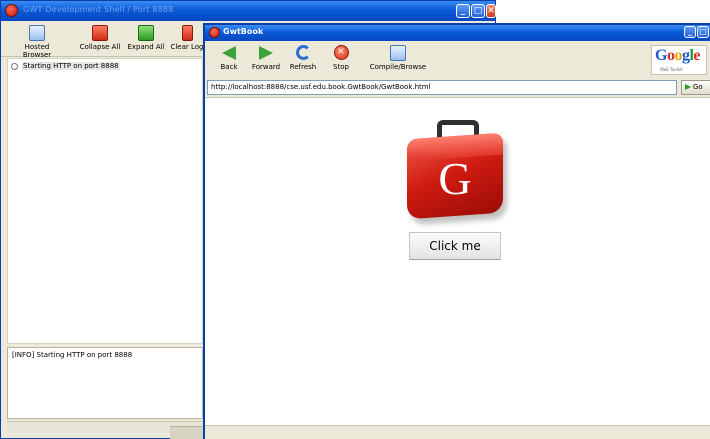  Describe the element at coordinates (455, 246) in the screenshot. I see `click-me-button: Click me` at that location.